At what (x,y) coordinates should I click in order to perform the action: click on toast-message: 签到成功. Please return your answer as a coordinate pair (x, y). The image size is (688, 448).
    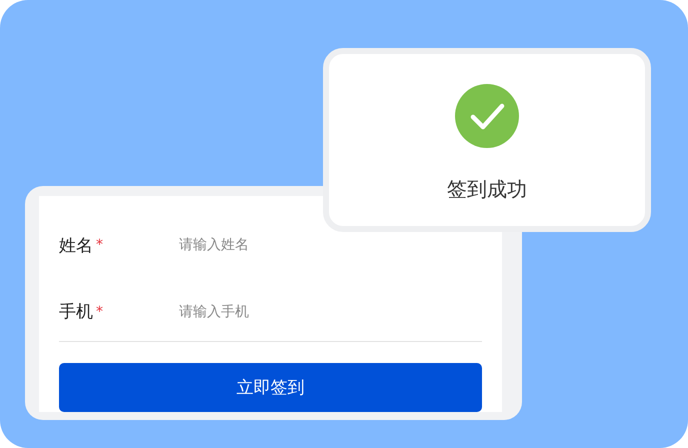
    Looking at the image, I should click on (487, 189).